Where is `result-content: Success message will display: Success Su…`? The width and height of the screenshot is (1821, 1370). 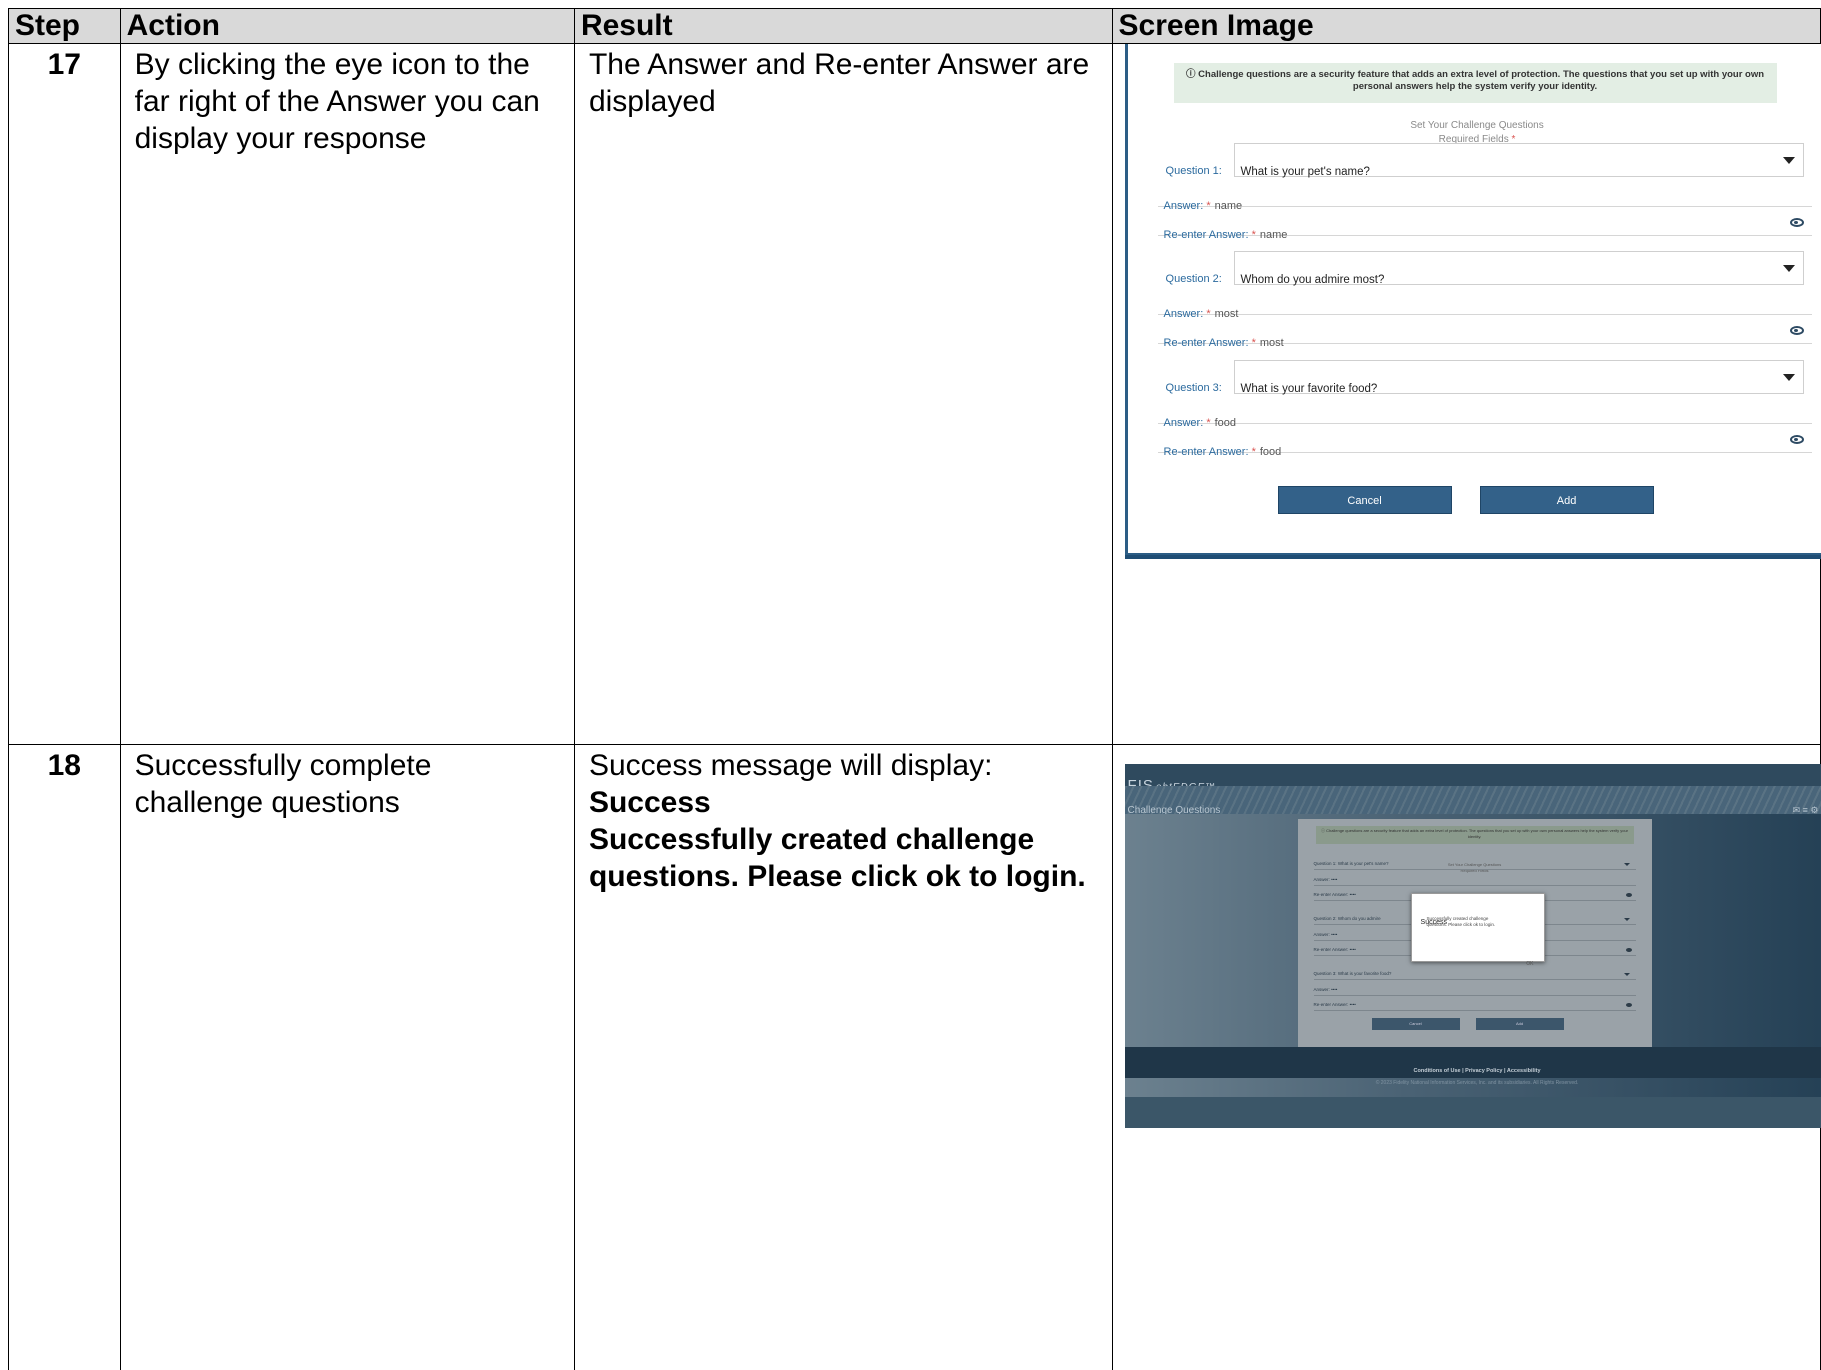 result-content: Success message will display: Success Su… is located at coordinates (843, 821).